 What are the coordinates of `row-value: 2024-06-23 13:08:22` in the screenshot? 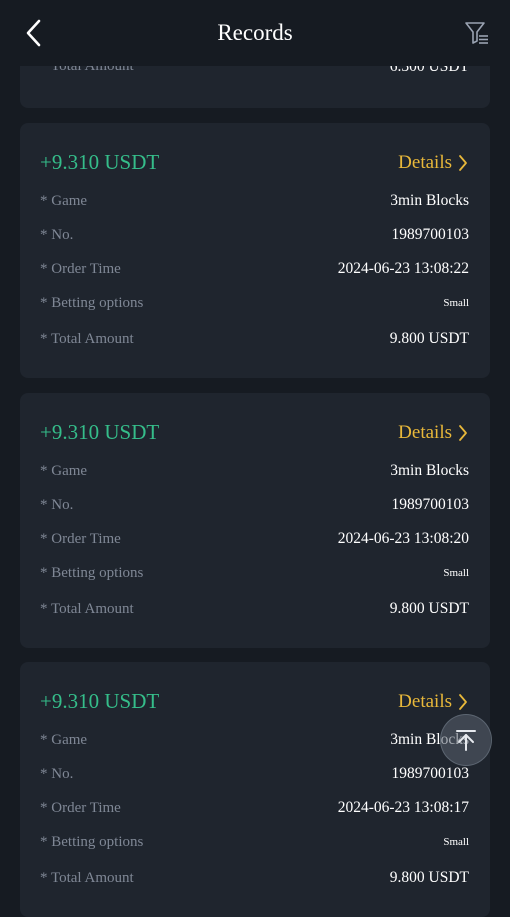 It's located at (403, 268).